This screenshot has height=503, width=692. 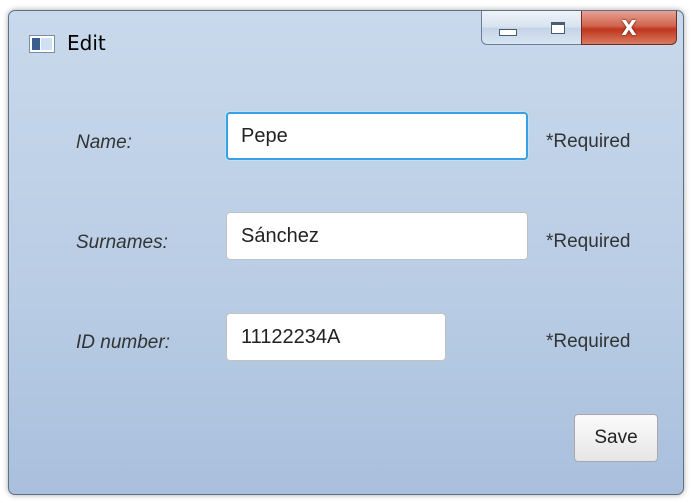 I want to click on app-icon, so click(x=42, y=44).